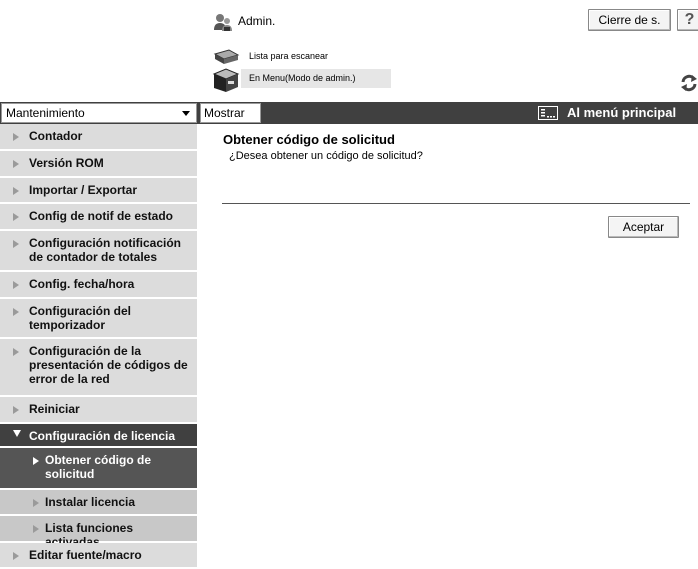 This screenshot has width=698, height=569. What do you see at coordinates (309, 139) in the screenshot?
I see `page-title: Obtener código de solicitud` at bounding box center [309, 139].